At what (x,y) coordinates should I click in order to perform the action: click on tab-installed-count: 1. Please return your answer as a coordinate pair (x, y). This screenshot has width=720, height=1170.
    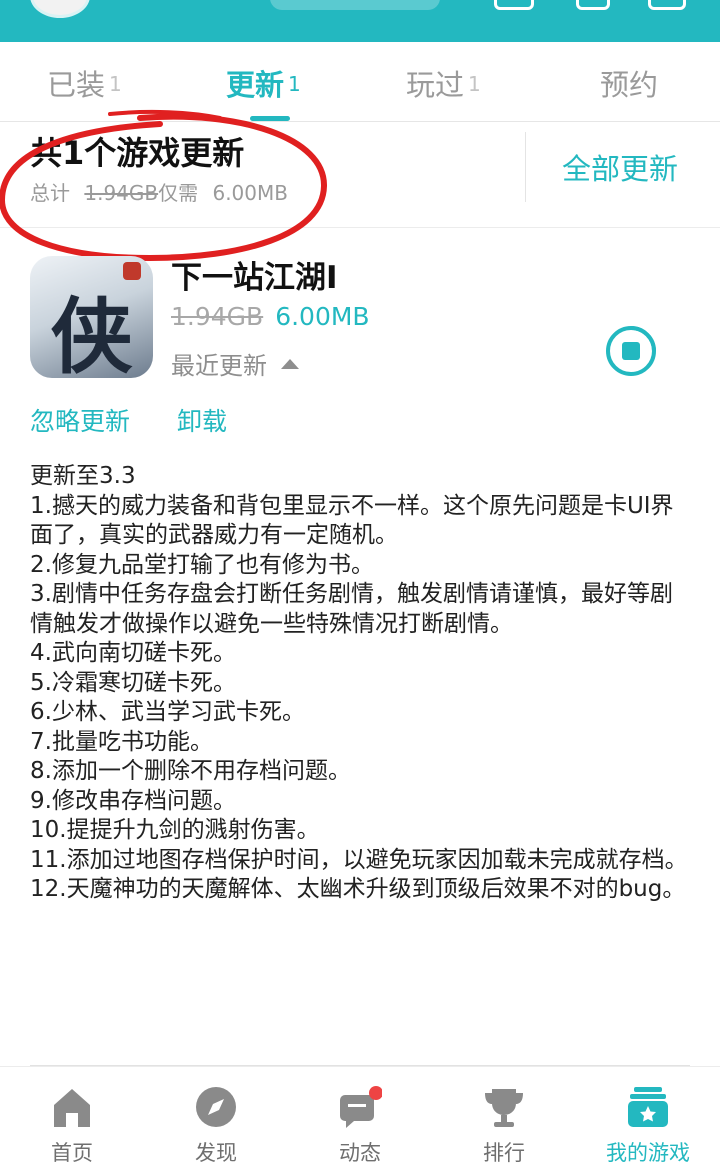
    Looking at the image, I should click on (115, 84).